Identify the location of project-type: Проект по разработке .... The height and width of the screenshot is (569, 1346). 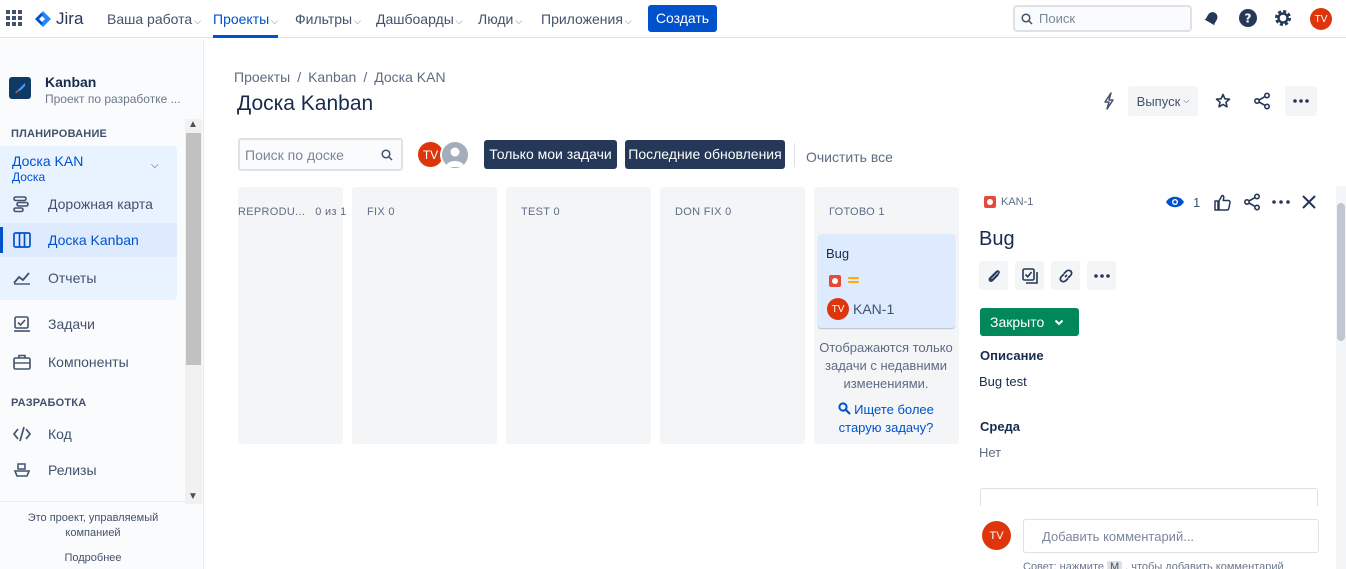
(112, 99).